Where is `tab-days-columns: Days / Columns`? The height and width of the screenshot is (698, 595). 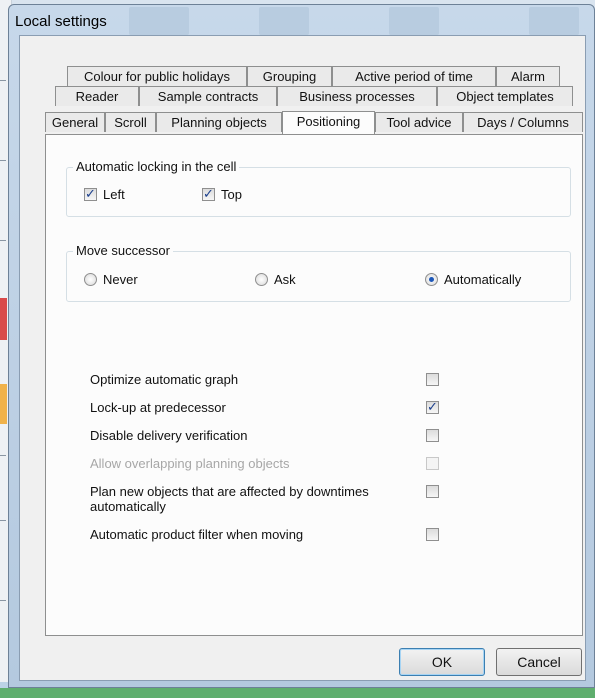
tab-days-columns: Days / Columns is located at coordinates (523, 122).